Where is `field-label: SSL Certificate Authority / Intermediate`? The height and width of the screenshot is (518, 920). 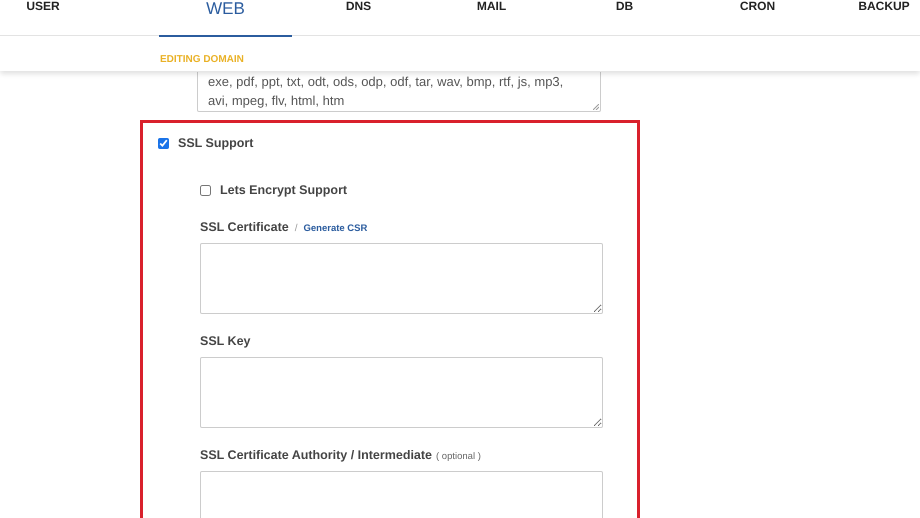 field-label: SSL Certificate Authority / Intermediate is located at coordinates (316, 455).